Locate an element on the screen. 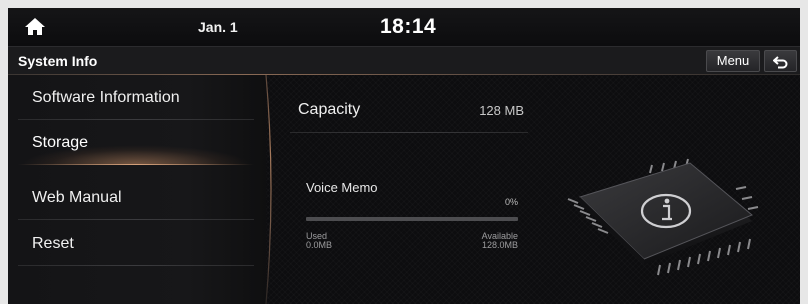 Image resolution: width=808 pixels, height=304 pixels. voice-memo-progress-bar is located at coordinates (412, 219).